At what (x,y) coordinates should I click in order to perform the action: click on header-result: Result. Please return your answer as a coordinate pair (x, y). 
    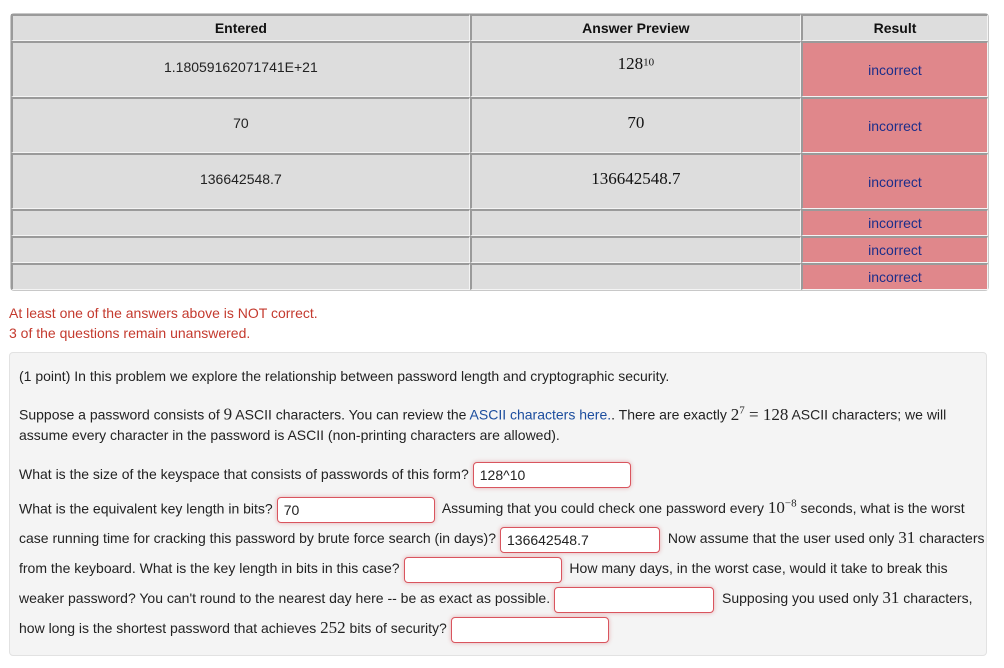
    Looking at the image, I should click on (894, 27).